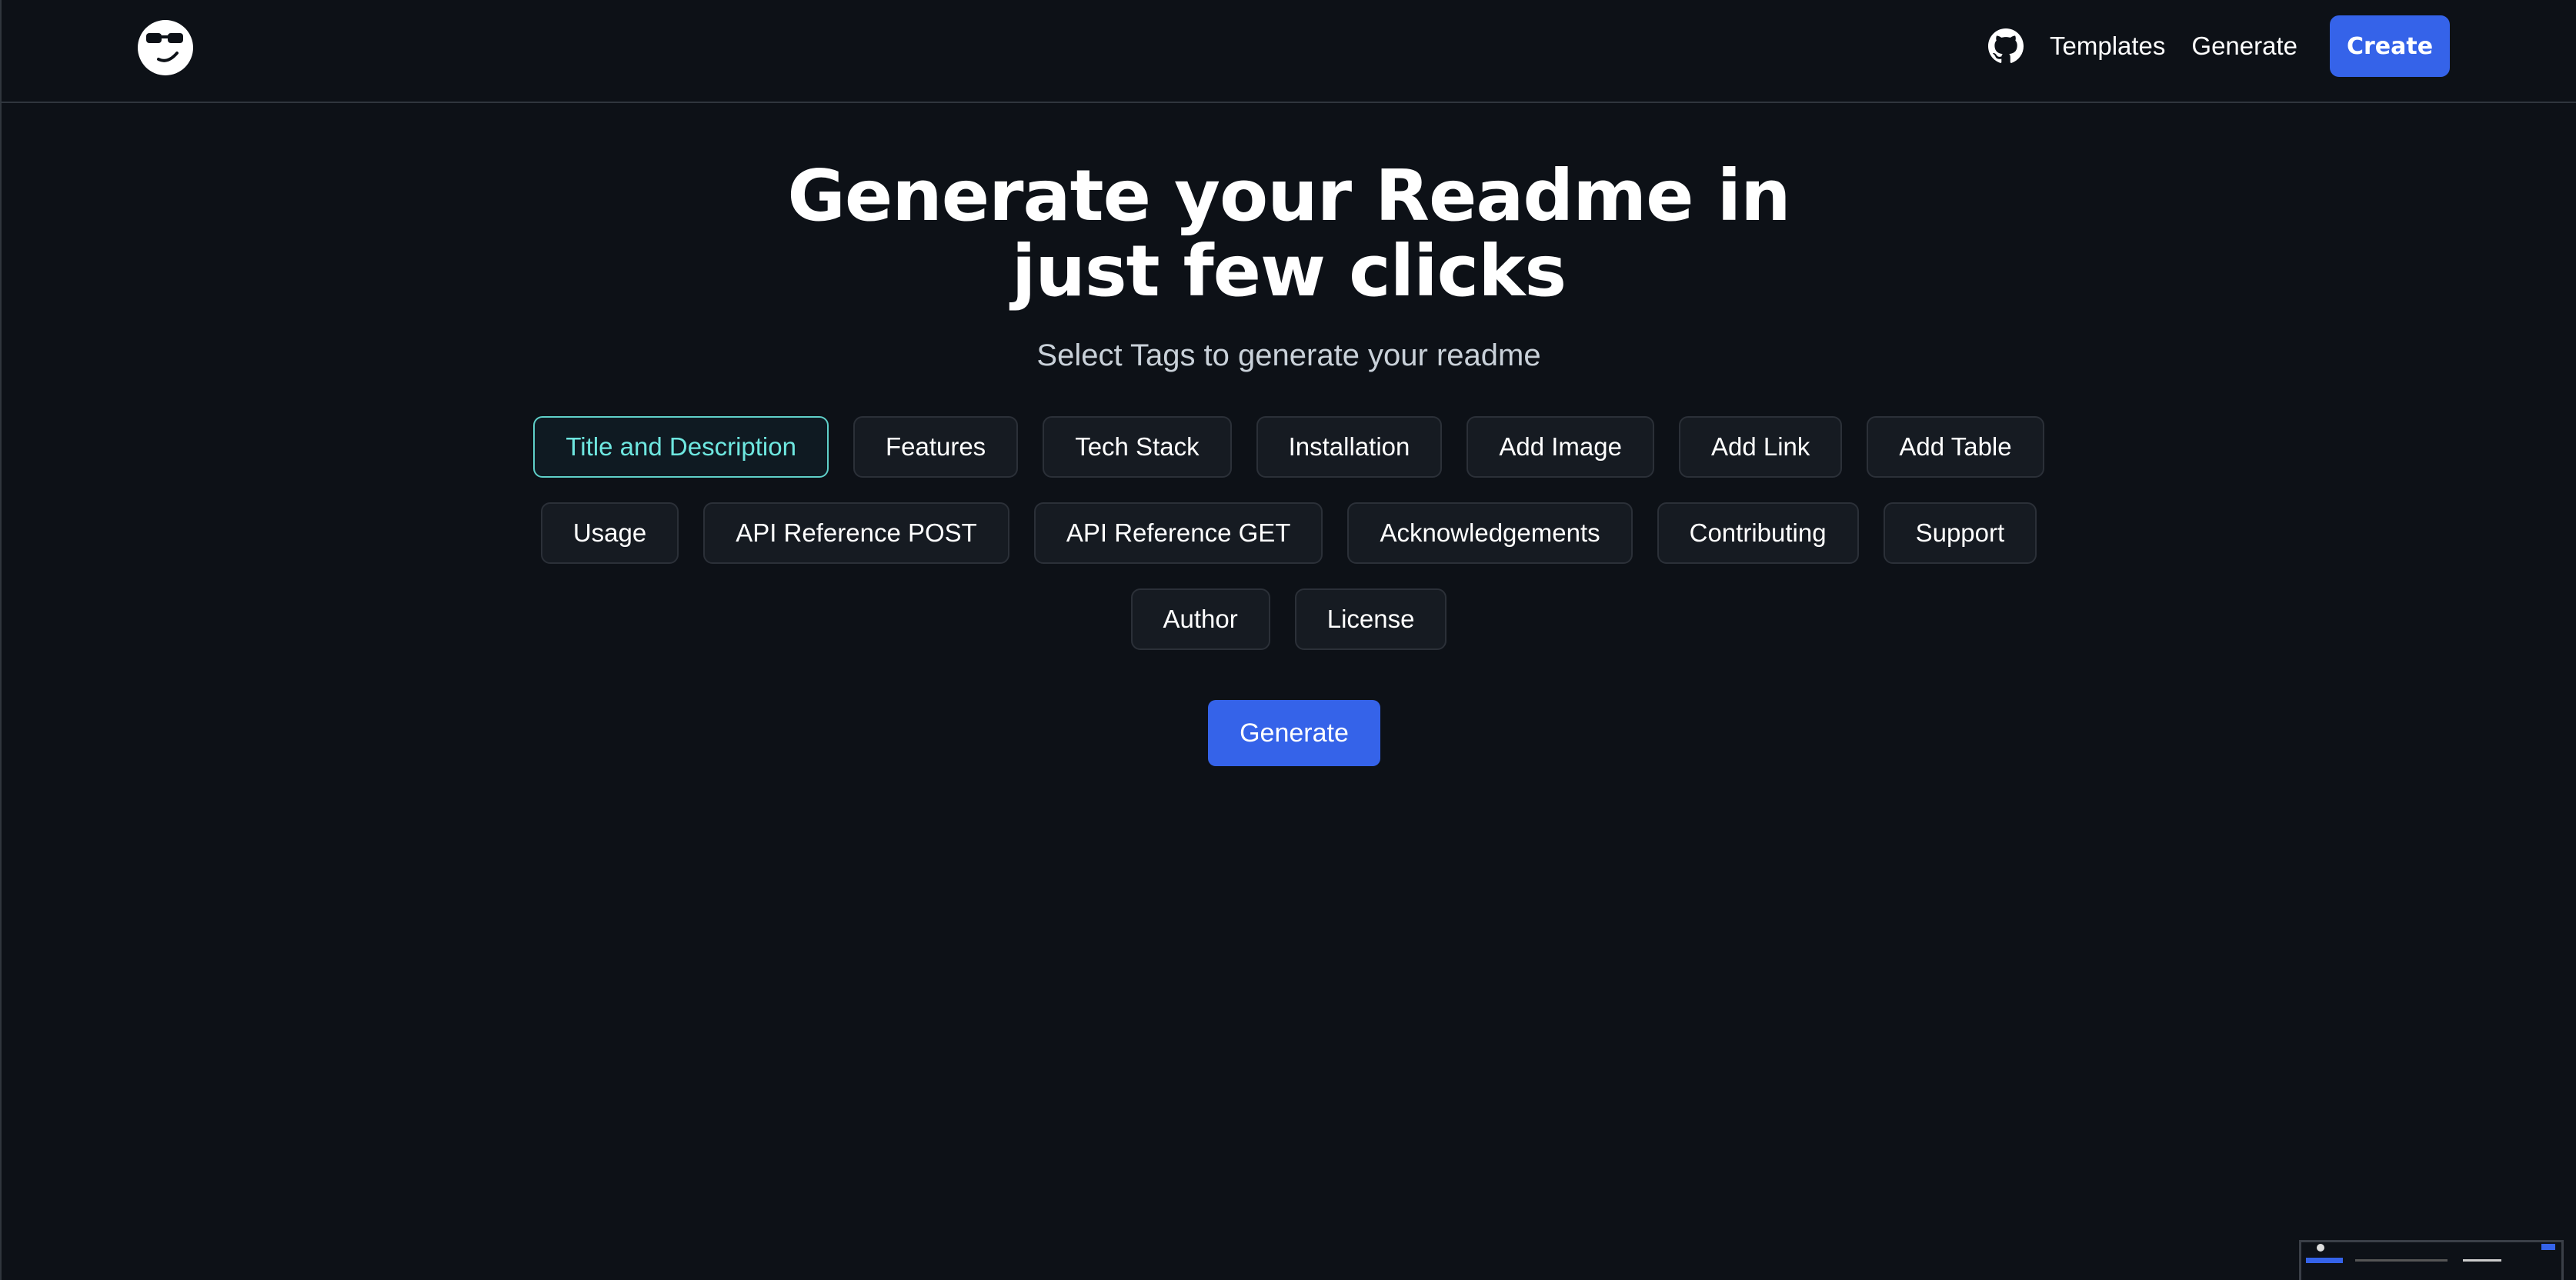 Image resolution: width=2576 pixels, height=1280 pixels. Describe the element at coordinates (1289, 271) in the screenshot. I see `title-line-2: just few clicks` at that location.